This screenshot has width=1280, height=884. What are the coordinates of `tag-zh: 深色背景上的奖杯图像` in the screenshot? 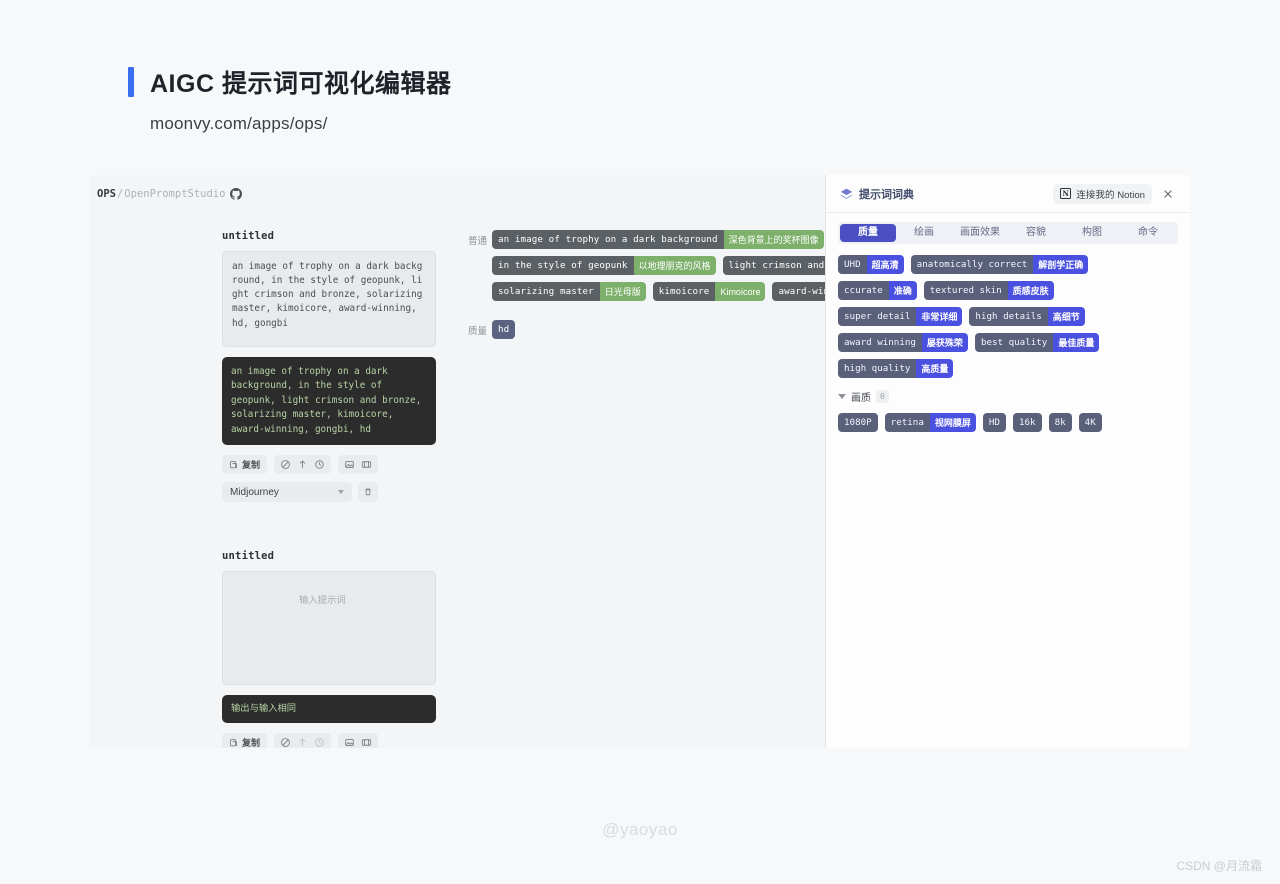 It's located at (773, 239).